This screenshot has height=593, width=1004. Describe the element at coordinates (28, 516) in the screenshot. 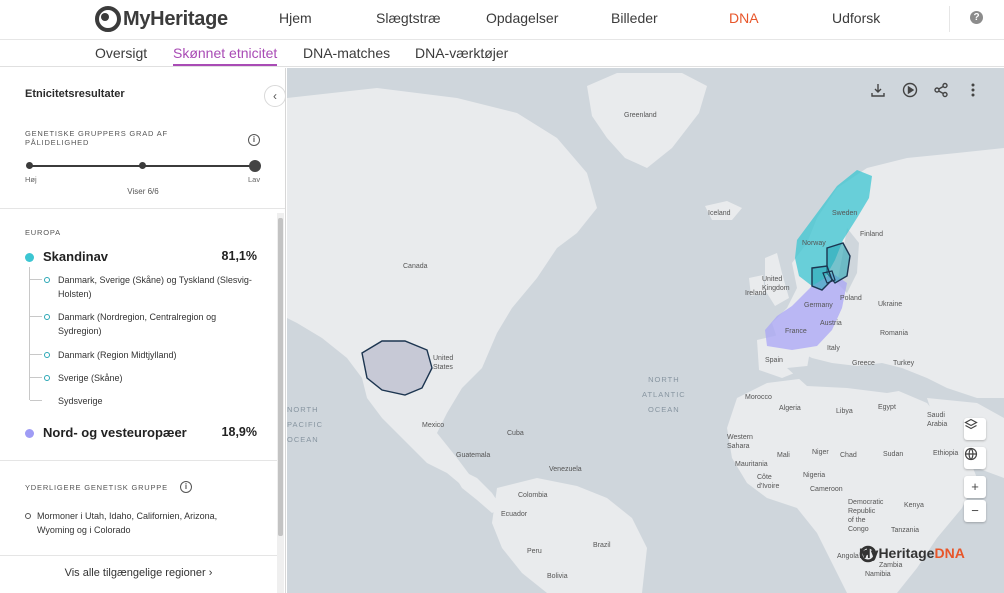

I see `additional-group-dot` at that location.